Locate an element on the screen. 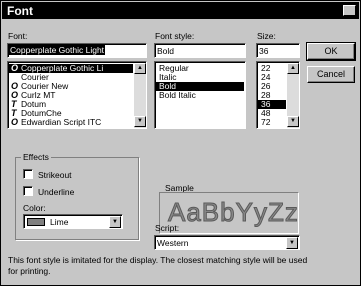 Image resolution: width=361 pixels, height=286 pixels. font-name-input: Copperplate Gothic Light is located at coordinates (77, 50).